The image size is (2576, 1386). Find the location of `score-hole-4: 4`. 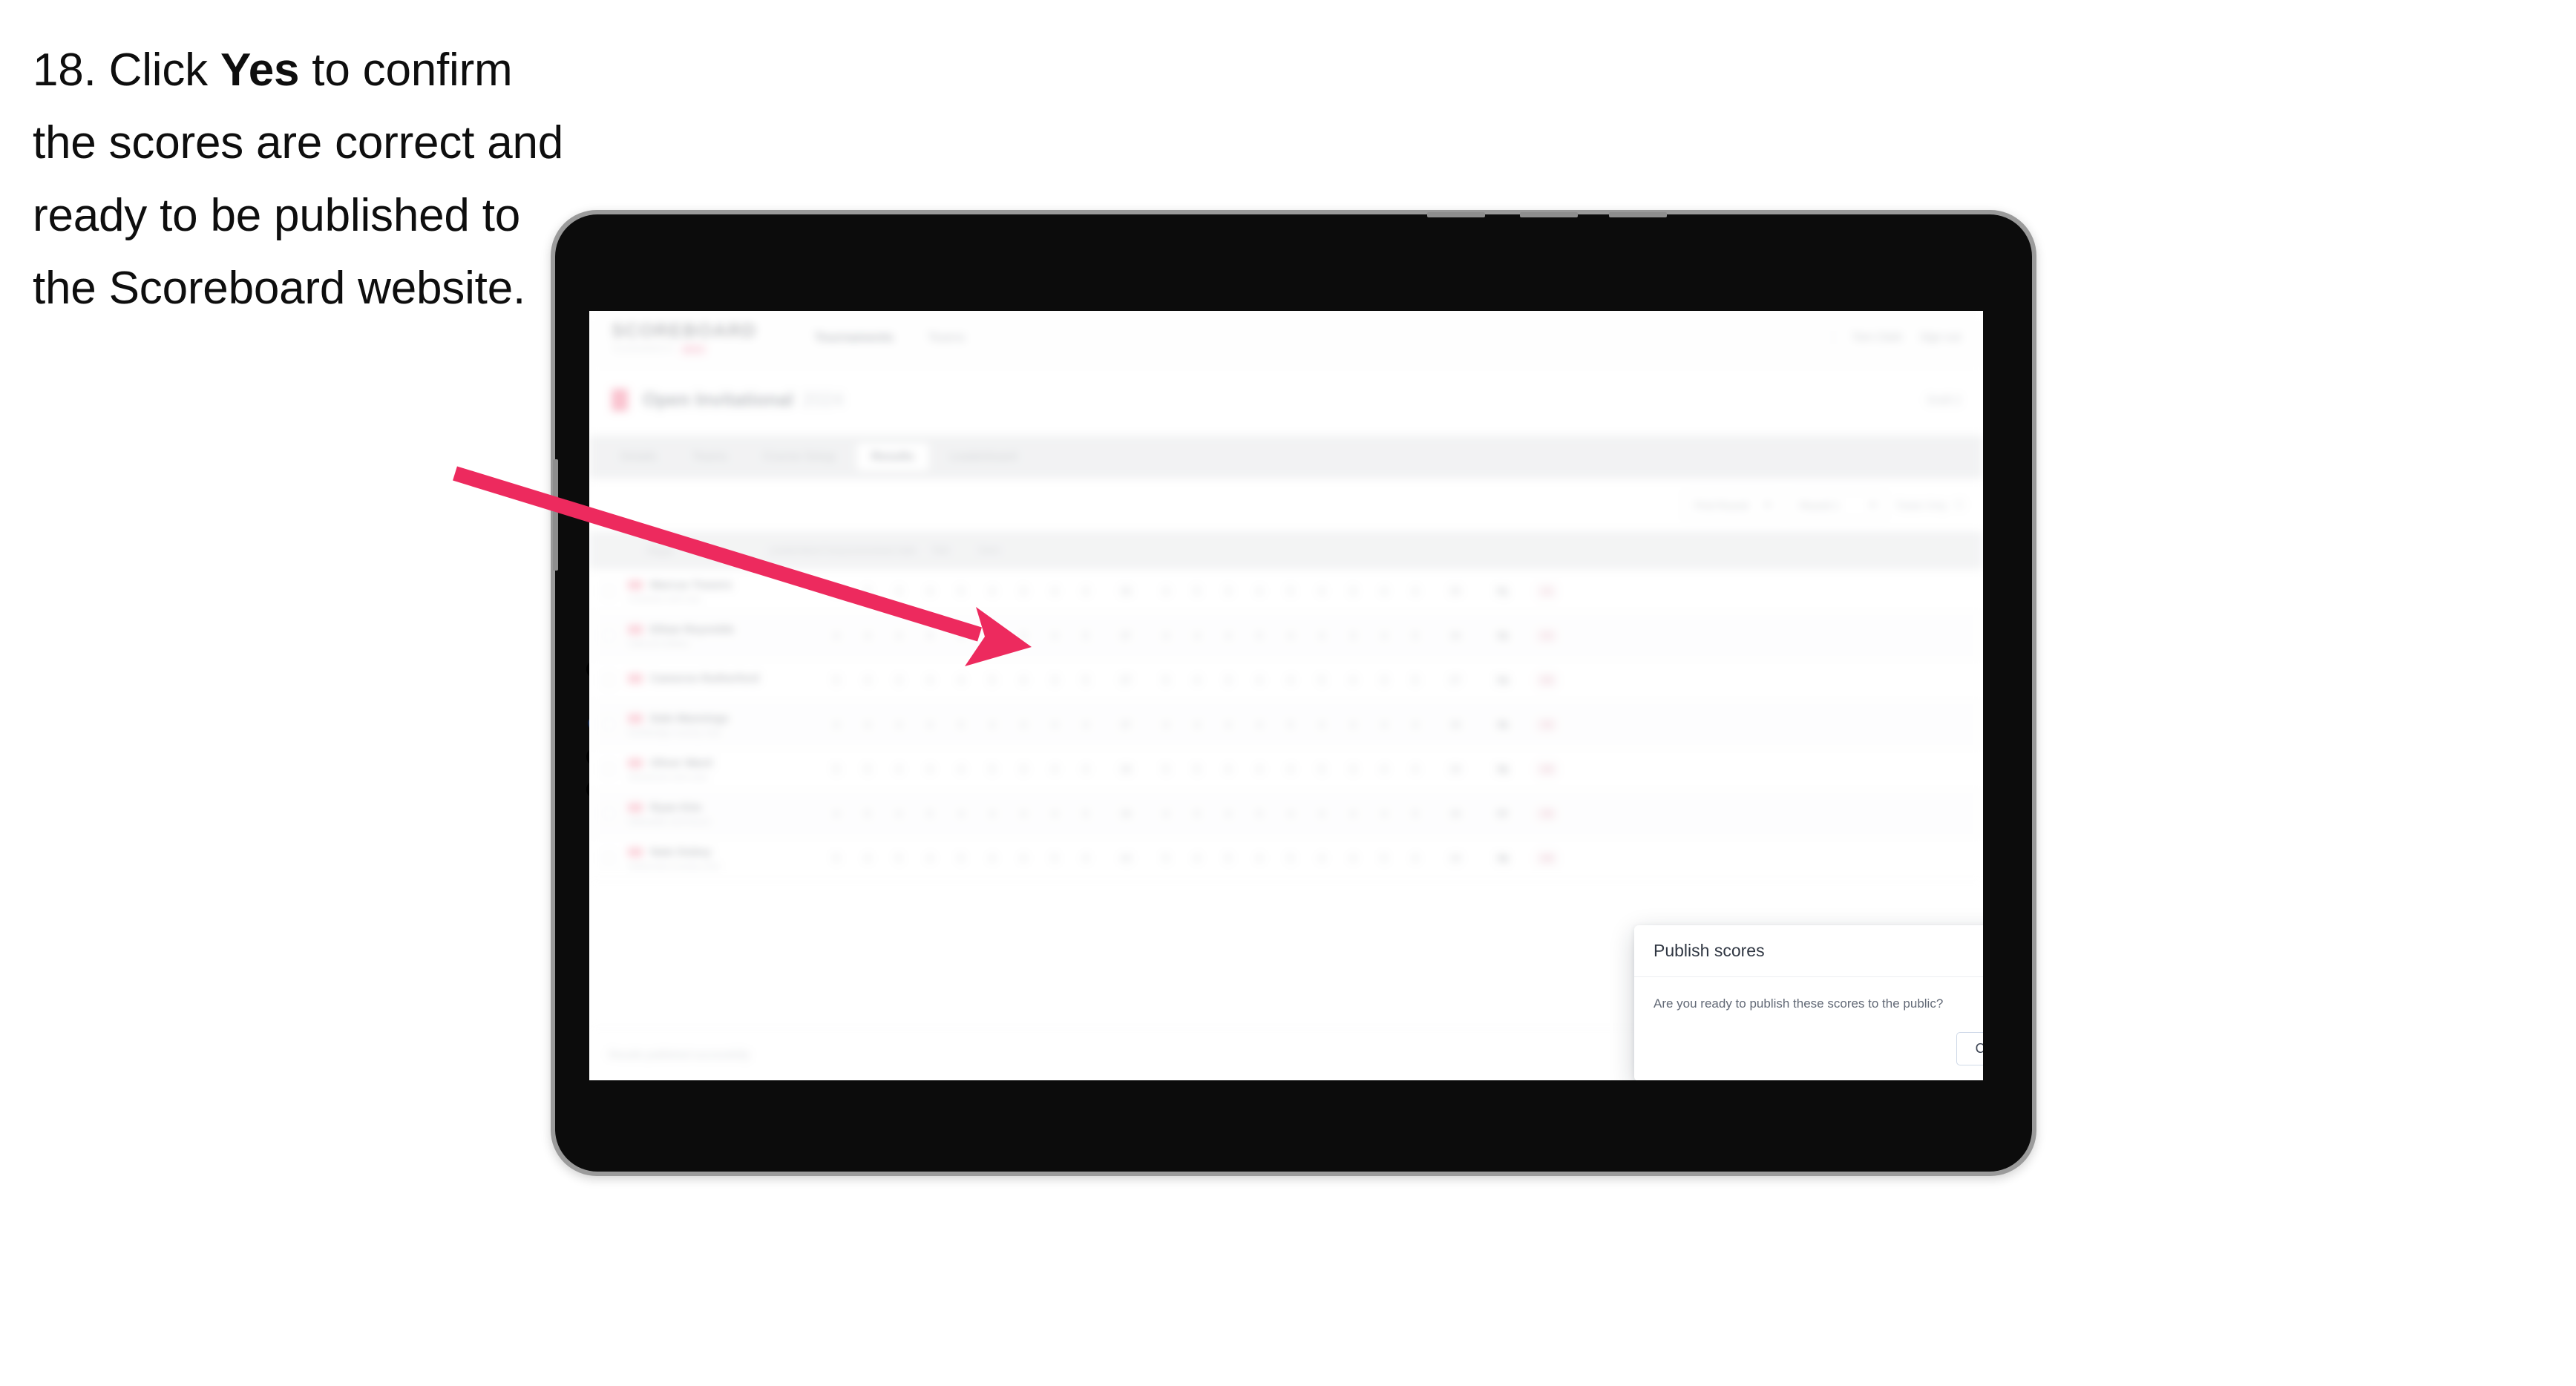

score-hole-4: 4 is located at coordinates (930, 769).